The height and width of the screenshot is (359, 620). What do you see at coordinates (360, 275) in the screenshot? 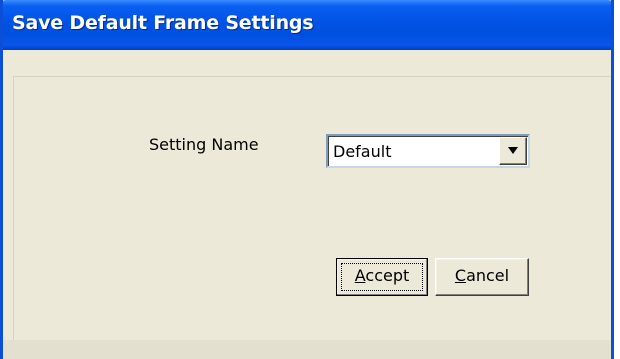
I see `accept-mnemonic: A` at bounding box center [360, 275].